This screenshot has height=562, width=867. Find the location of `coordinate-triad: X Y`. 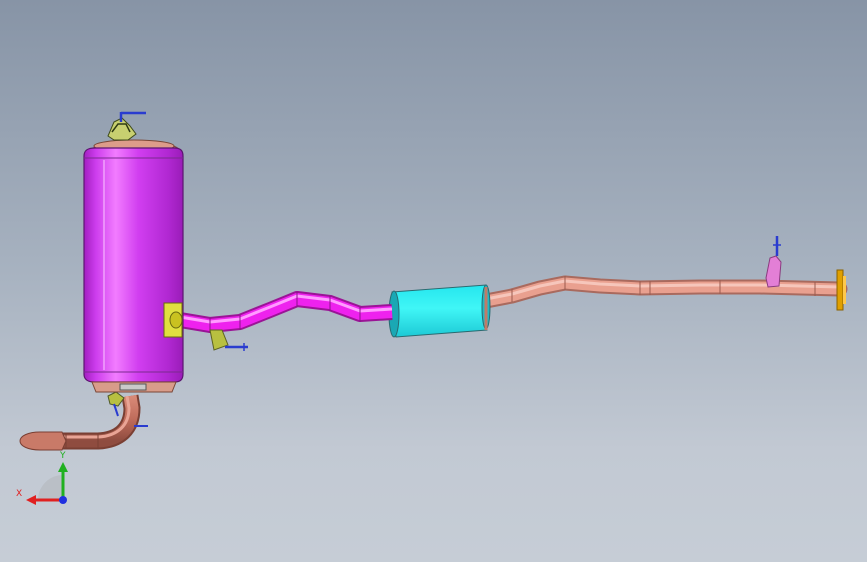

coordinate-triad: X Y is located at coordinates (42, 478).